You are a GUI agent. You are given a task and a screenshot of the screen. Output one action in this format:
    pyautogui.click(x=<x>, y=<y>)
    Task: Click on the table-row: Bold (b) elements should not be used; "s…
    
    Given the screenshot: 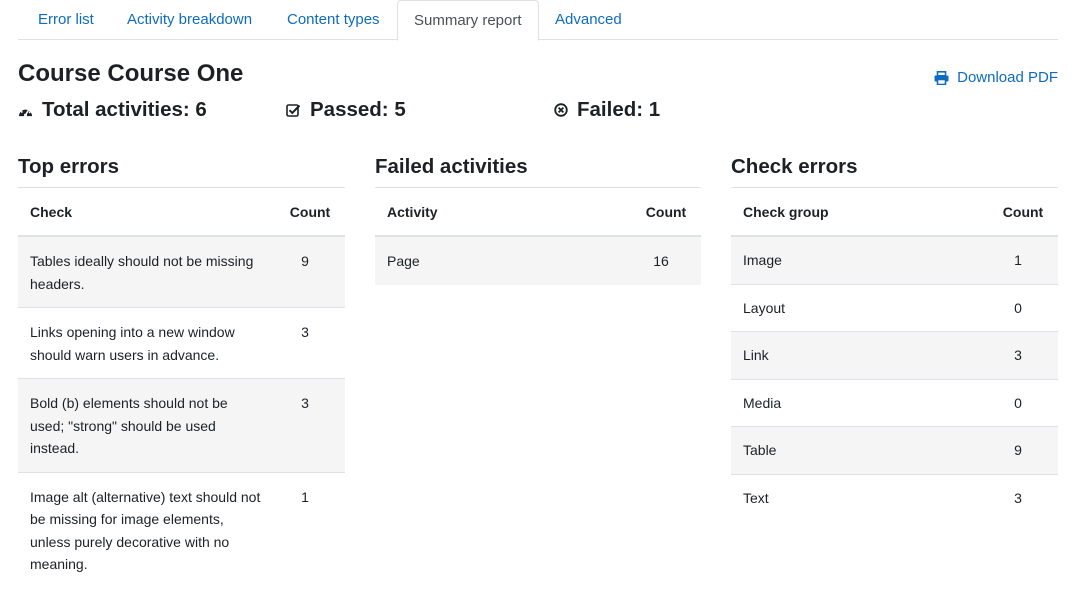 What is the action you would take?
    pyautogui.click(x=181, y=425)
    